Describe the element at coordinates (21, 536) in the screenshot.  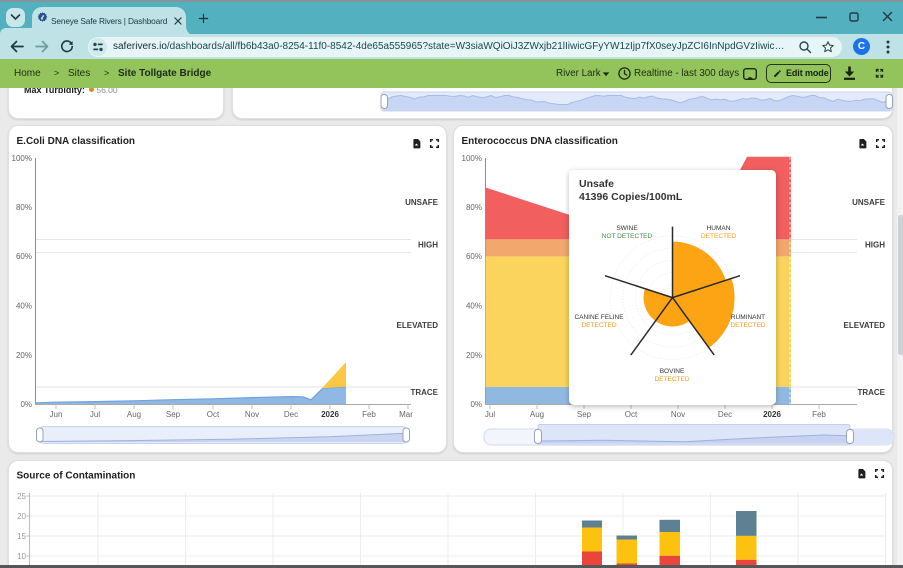
I see `svg-text: 15` at that location.